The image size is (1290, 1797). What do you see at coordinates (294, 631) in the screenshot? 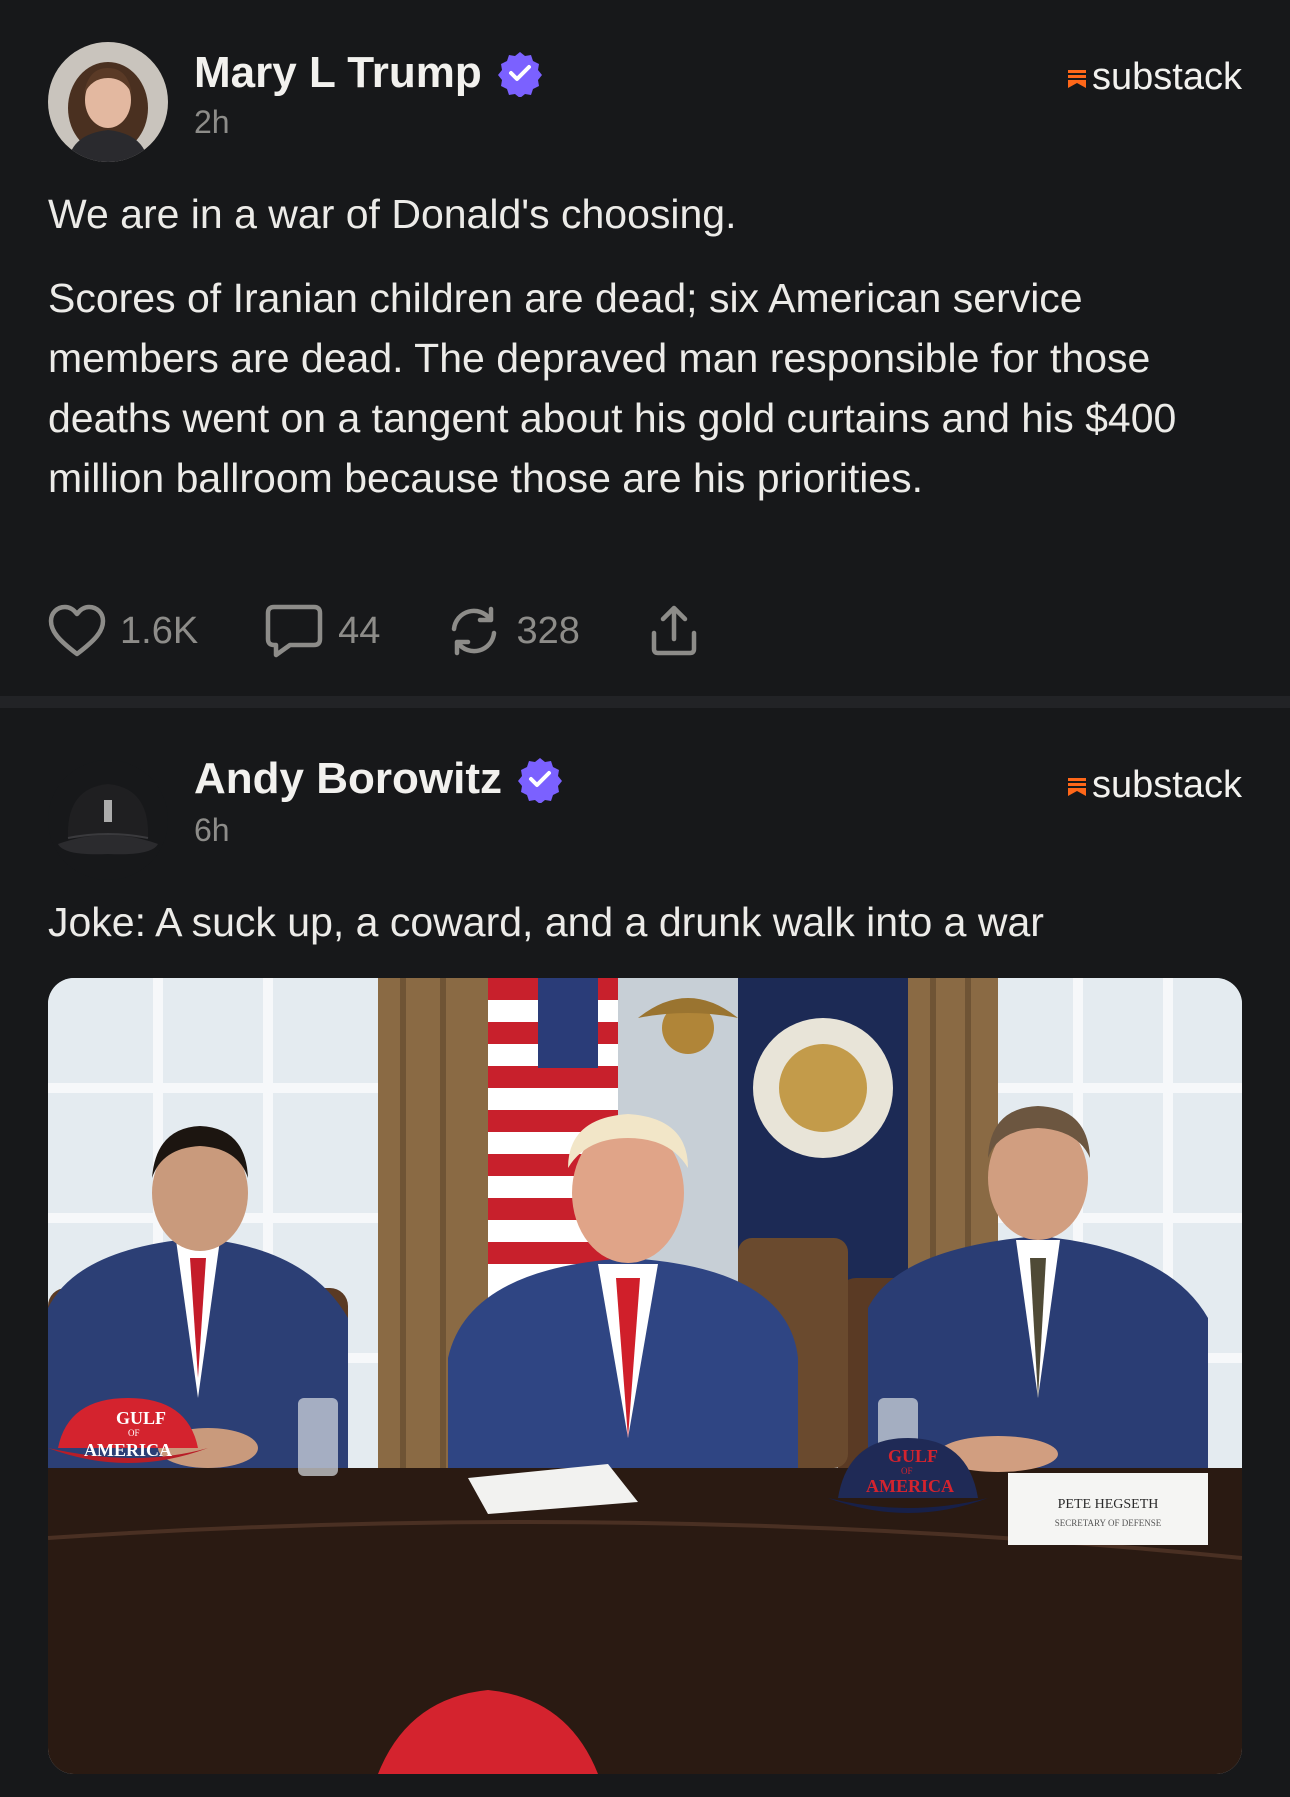
I see `comment-icon` at bounding box center [294, 631].